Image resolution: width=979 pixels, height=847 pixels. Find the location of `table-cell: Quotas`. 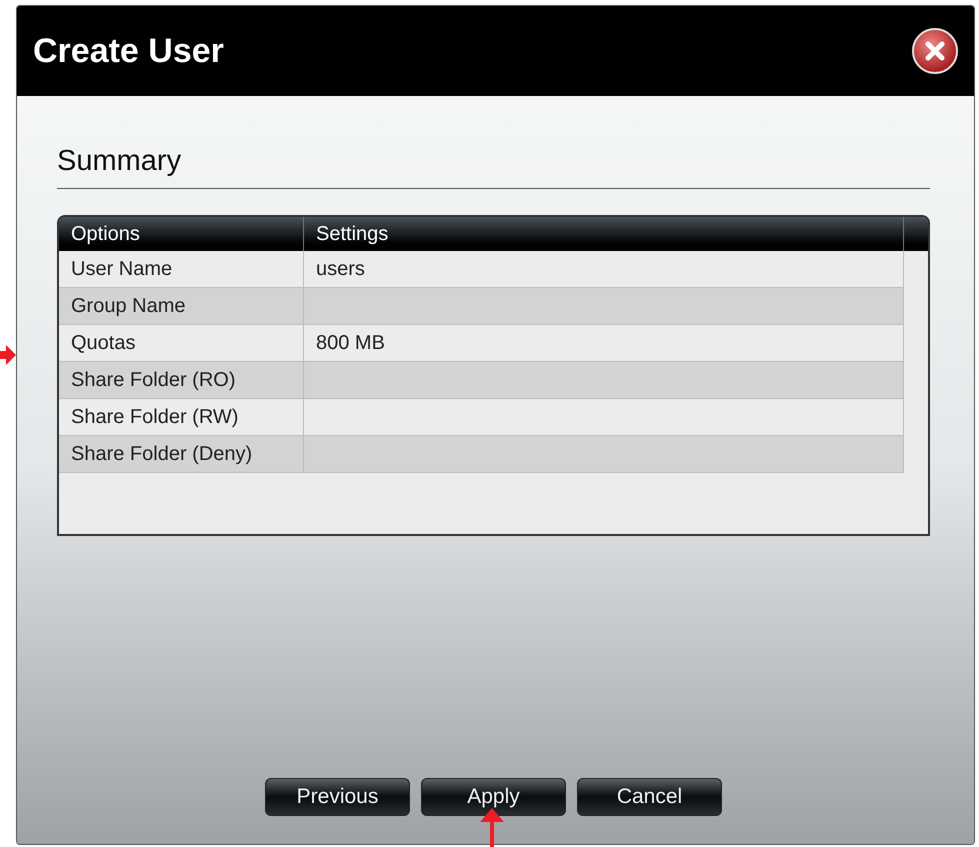

table-cell: Quotas is located at coordinates (181, 342).